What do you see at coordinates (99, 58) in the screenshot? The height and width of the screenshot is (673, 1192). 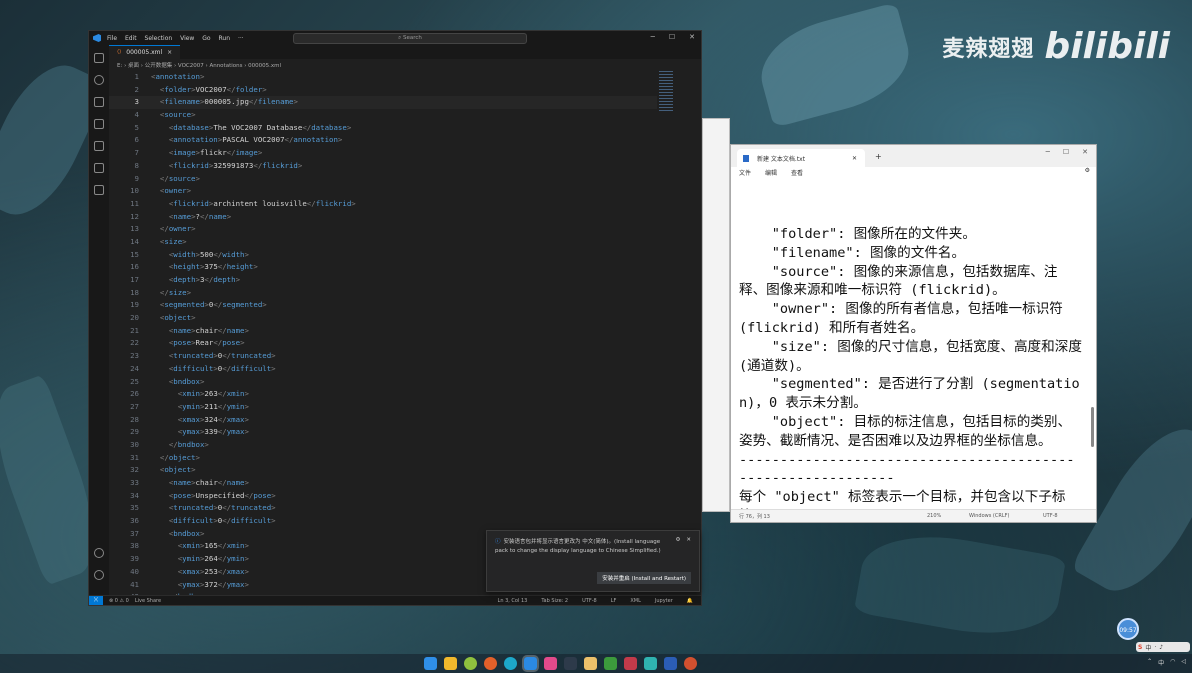 I see `explorer-icon` at bounding box center [99, 58].